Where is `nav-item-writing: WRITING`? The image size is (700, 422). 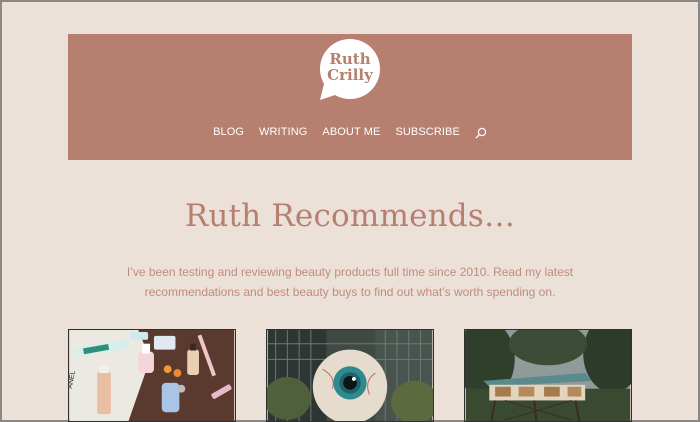 nav-item-writing: WRITING is located at coordinates (283, 132).